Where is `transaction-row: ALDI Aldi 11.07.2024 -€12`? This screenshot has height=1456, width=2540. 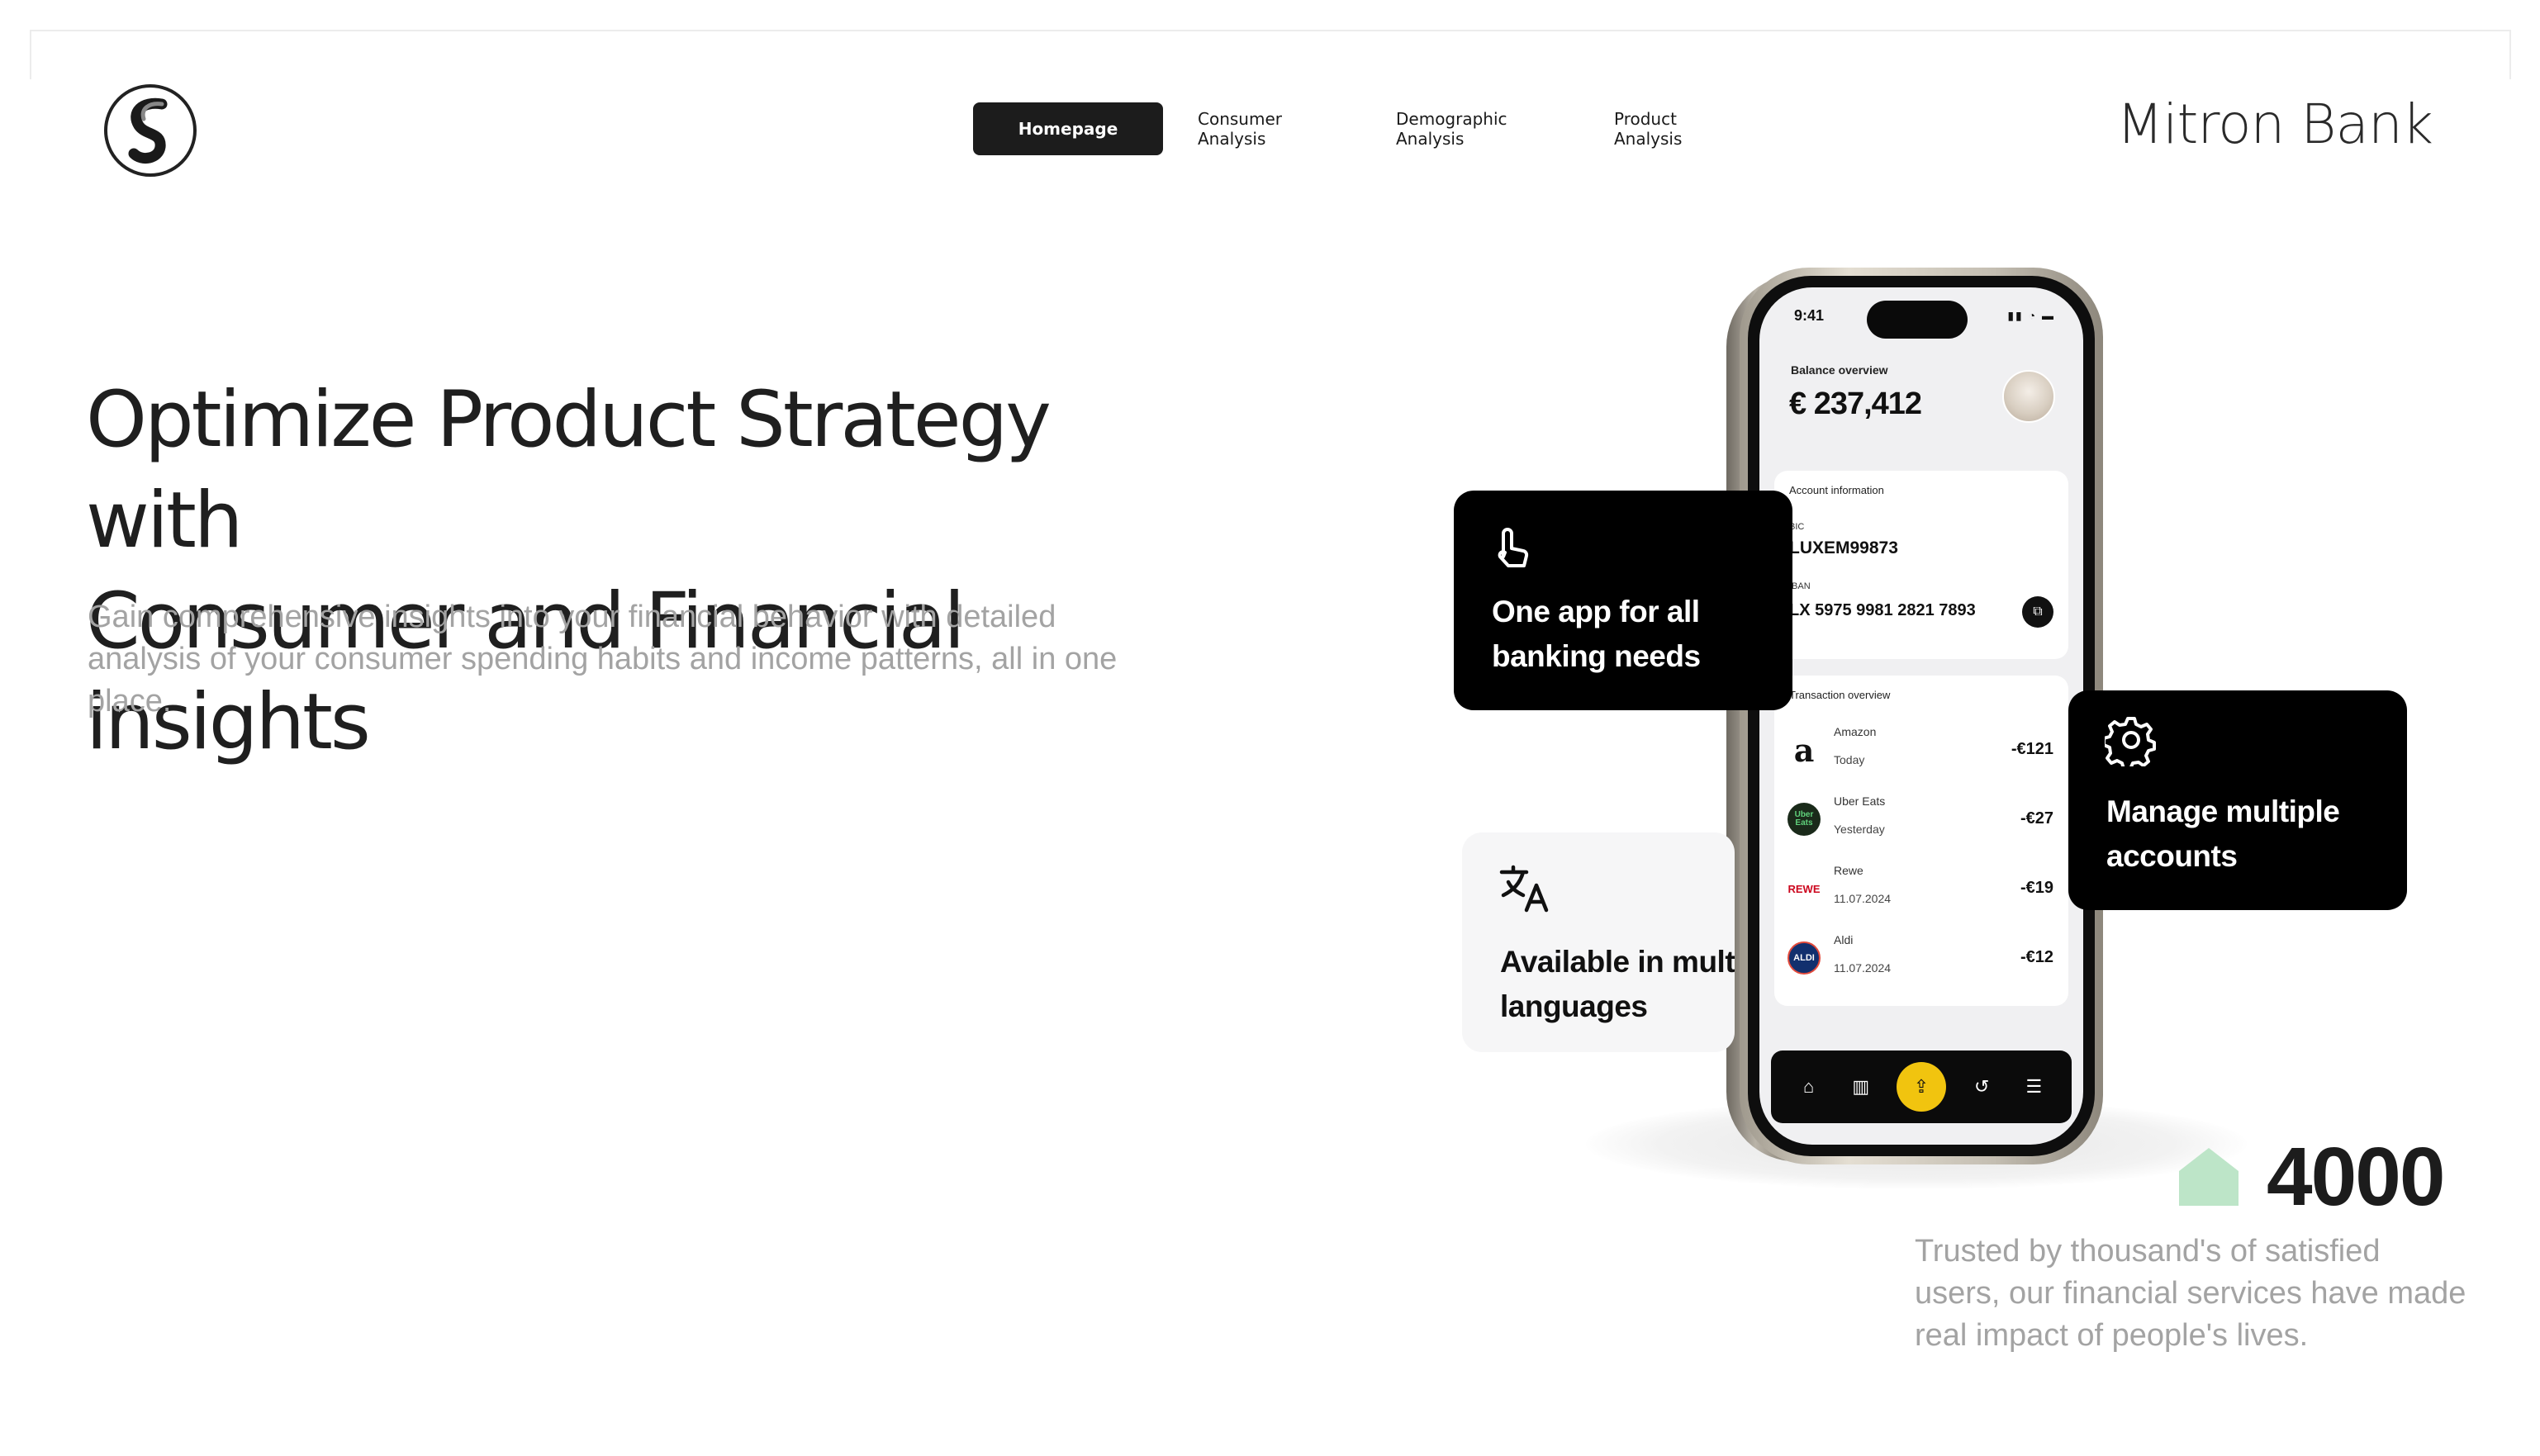
transaction-row: ALDI Aldi 11.07.2024 -€12 is located at coordinates (1920, 963).